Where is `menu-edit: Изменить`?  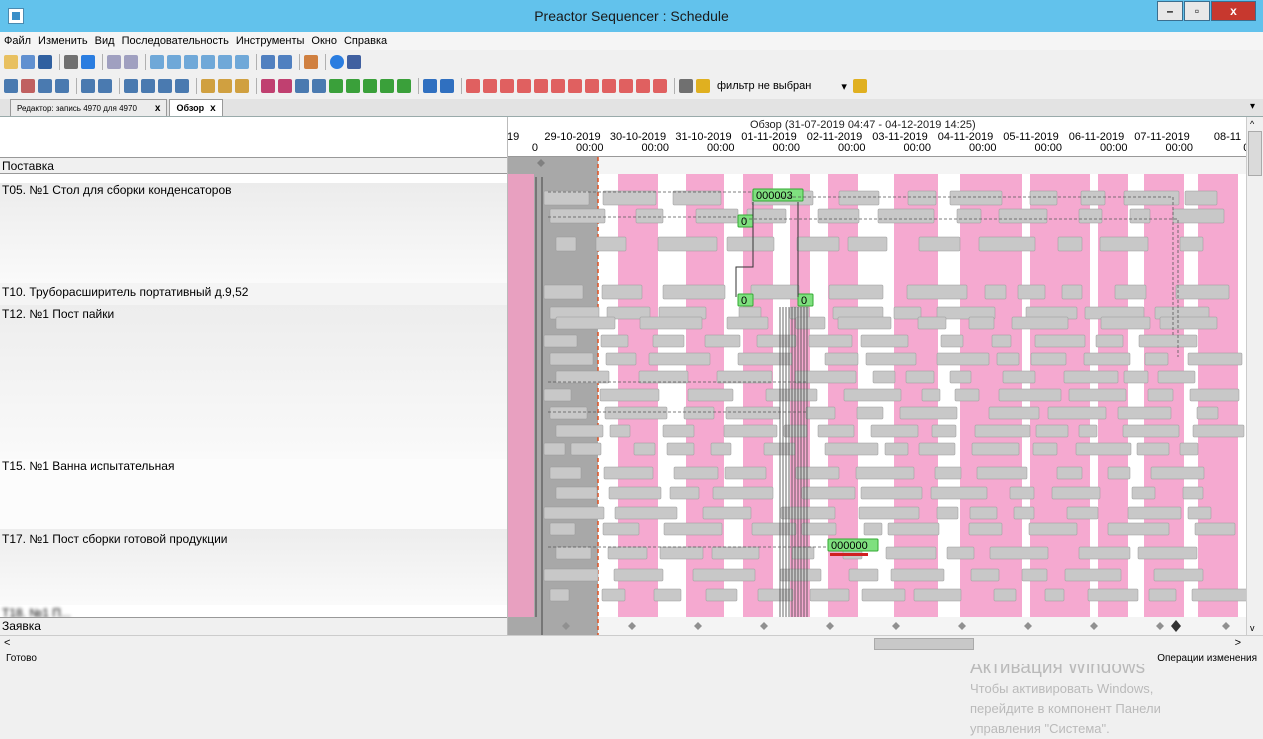 menu-edit: Изменить is located at coordinates (63, 41).